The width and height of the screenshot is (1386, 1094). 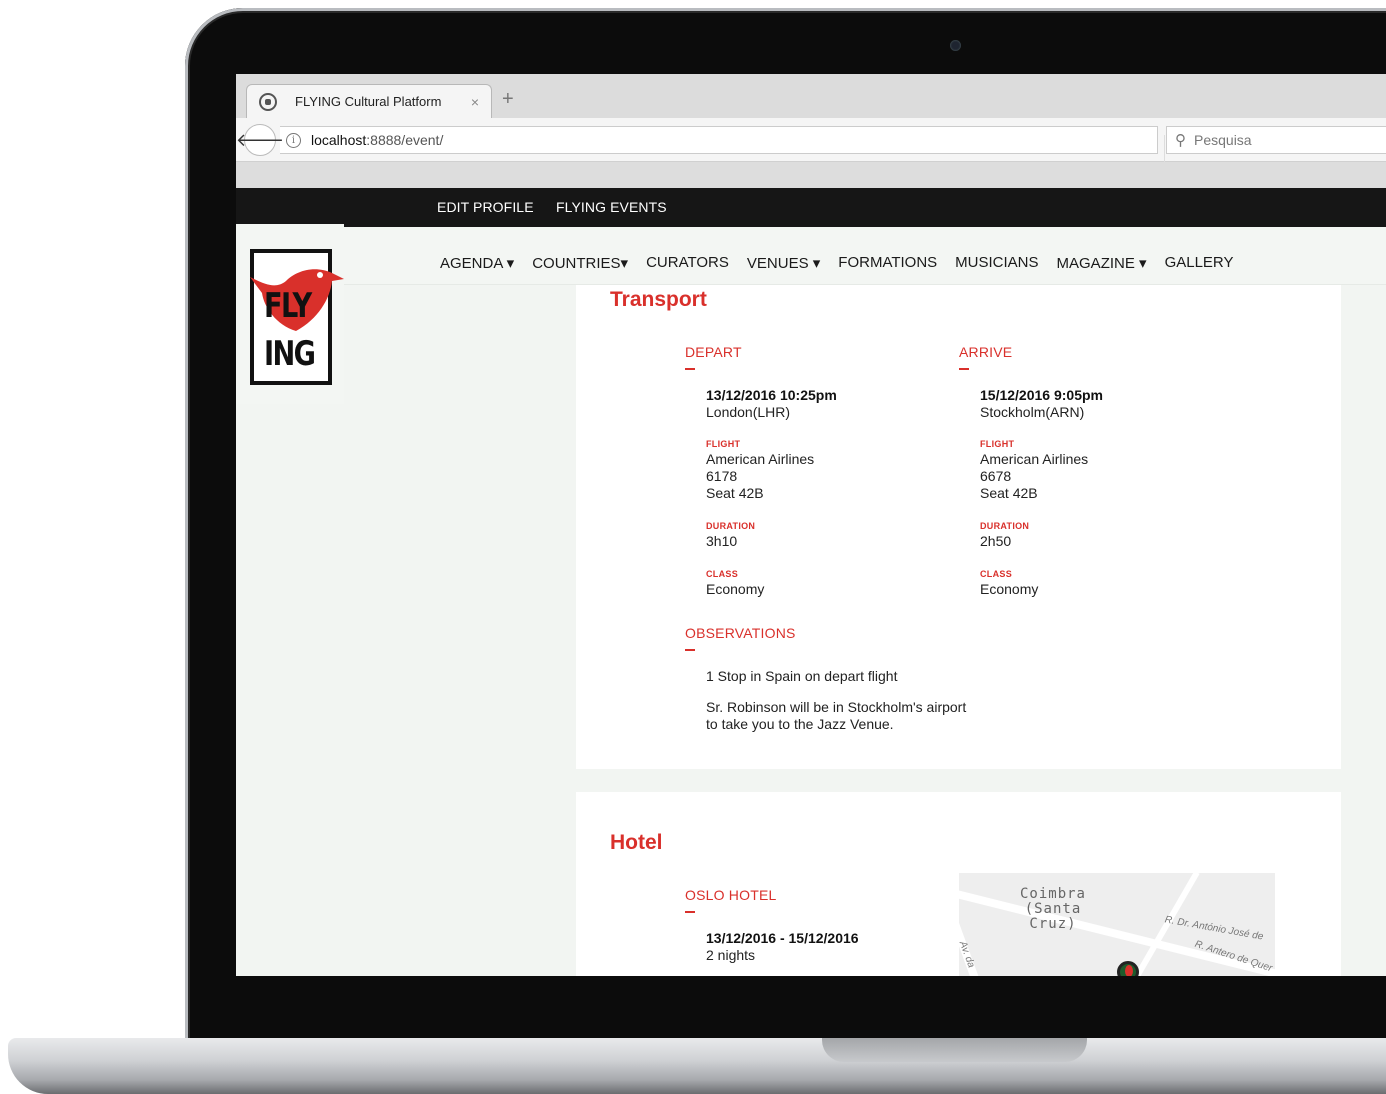 I want to click on nav-magazine: MAGAZINE ▾, so click(x=1102, y=263).